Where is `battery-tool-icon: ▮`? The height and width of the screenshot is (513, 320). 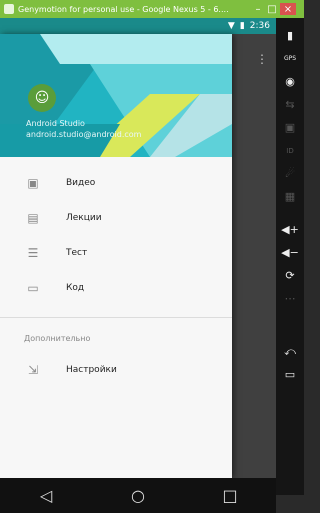
battery-tool-icon: ▮ is located at coordinates (290, 35).